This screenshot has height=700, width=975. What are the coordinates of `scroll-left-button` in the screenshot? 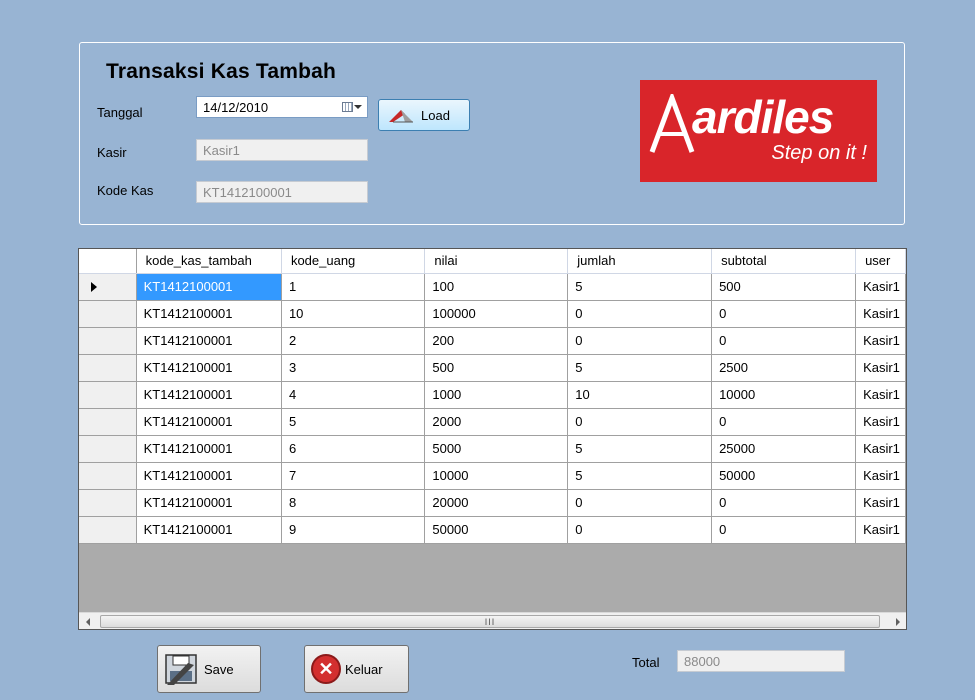 It's located at (87, 621).